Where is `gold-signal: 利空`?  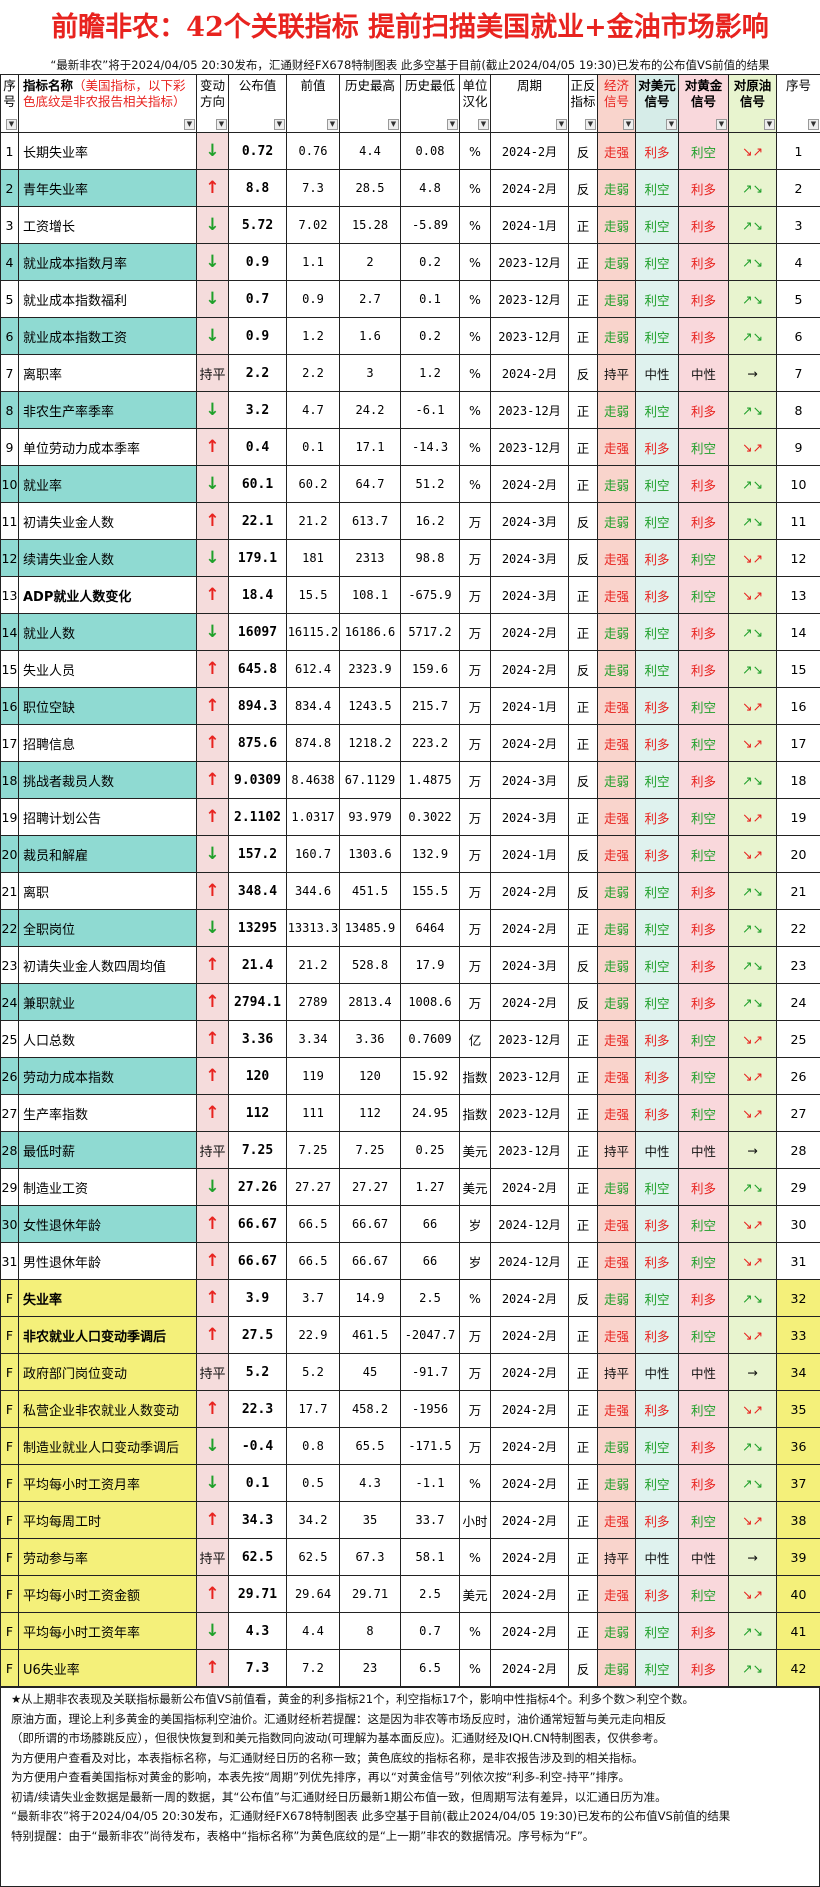
gold-signal: 利空 is located at coordinates (703, 743).